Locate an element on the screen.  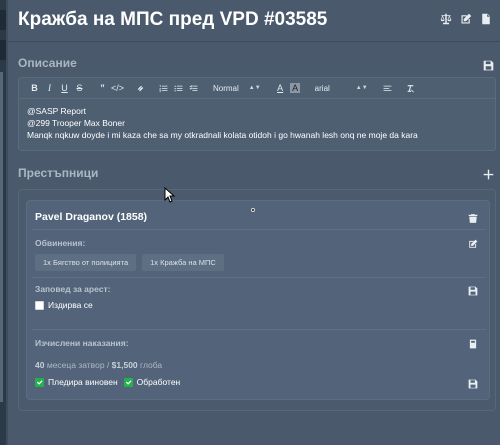
report-header: Кражба на МПС пред VPD #03585 is located at coordinates (254, 21).